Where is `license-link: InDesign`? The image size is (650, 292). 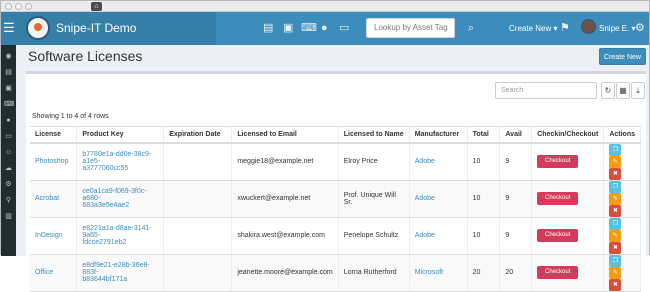
license-link: InDesign is located at coordinates (49, 235).